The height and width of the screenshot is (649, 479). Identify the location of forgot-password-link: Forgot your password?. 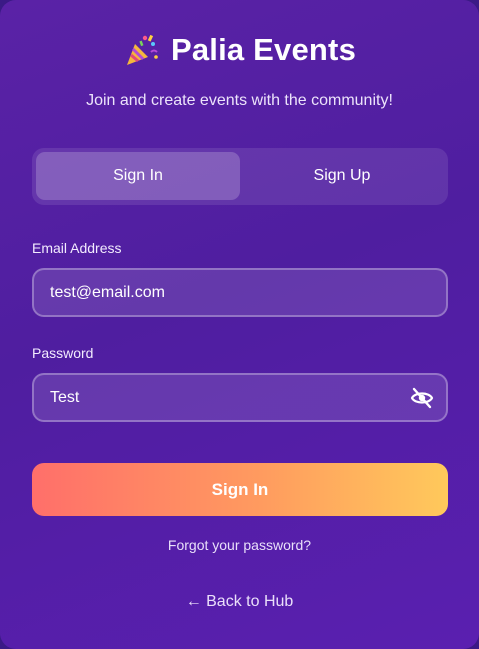
(239, 545).